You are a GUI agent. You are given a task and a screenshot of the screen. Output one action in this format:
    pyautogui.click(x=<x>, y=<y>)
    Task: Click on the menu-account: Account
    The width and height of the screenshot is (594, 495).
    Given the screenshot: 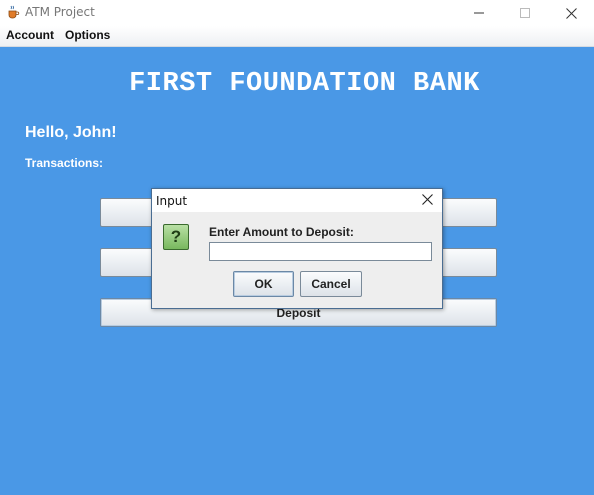 What is the action you would take?
    pyautogui.click(x=30, y=35)
    